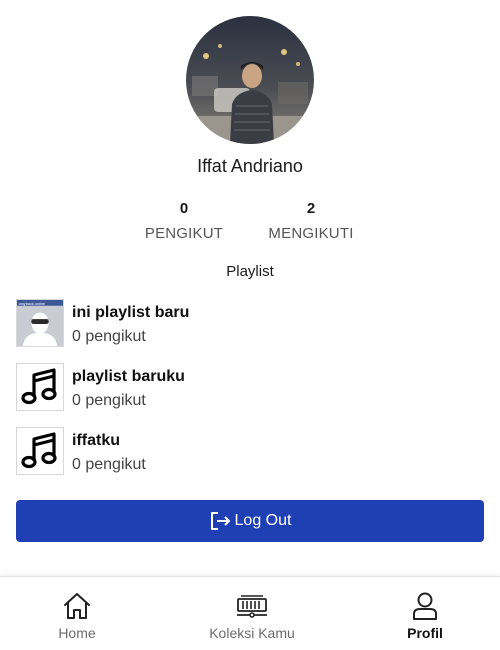 This screenshot has height=650, width=500. What do you see at coordinates (425, 633) in the screenshot?
I see `nav-profil-label: Profil` at bounding box center [425, 633].